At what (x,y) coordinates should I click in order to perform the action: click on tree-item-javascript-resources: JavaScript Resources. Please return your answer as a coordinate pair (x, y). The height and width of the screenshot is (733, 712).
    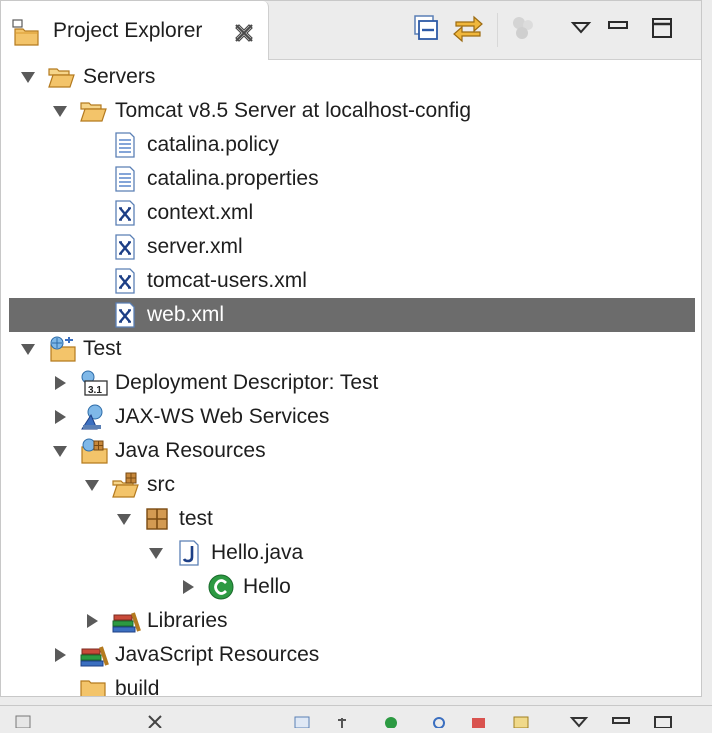
    Looking at the image, I should click on (352, 655).